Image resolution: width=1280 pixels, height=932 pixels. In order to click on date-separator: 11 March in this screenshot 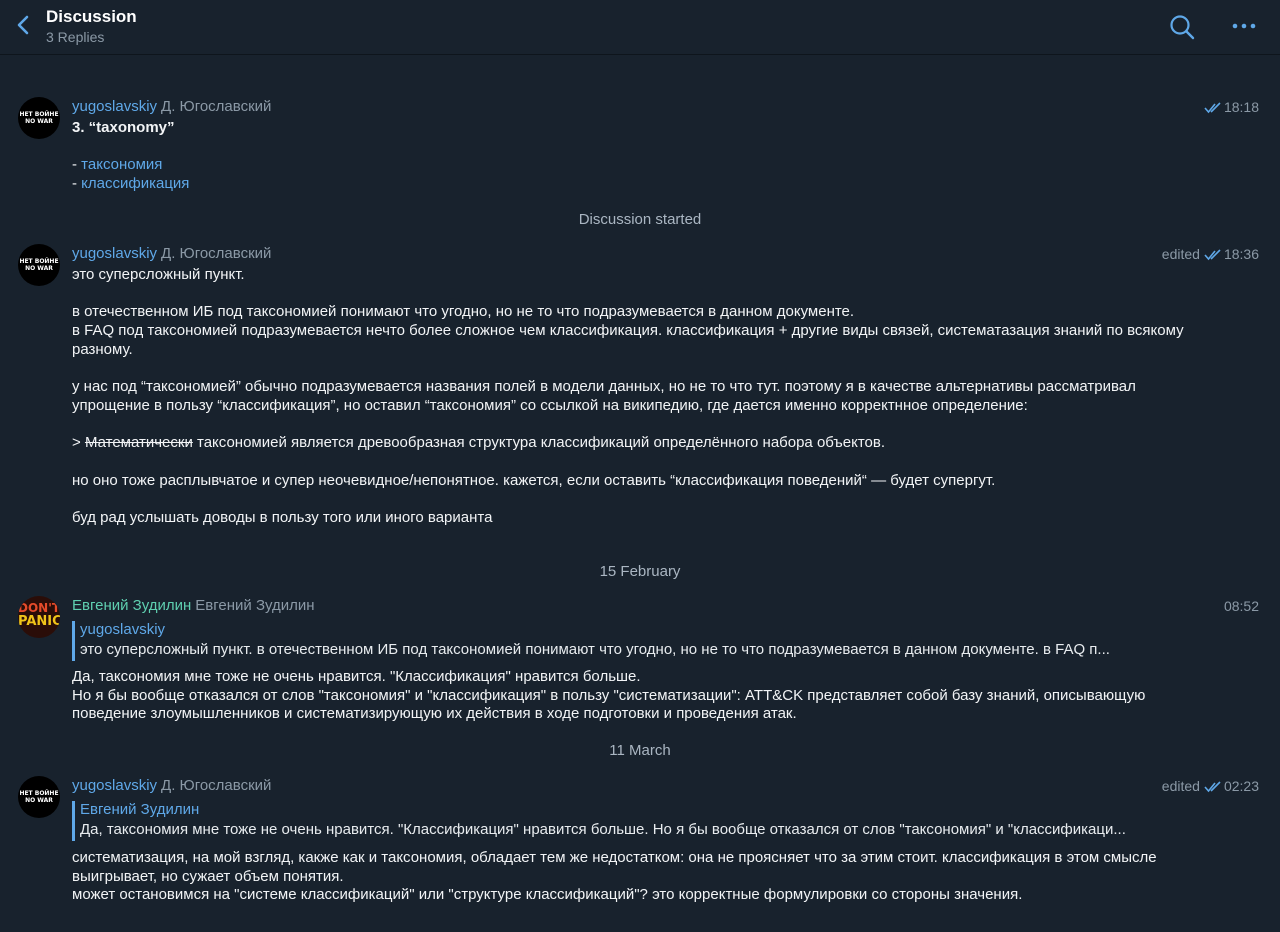, I will do `click(640, 750)`.